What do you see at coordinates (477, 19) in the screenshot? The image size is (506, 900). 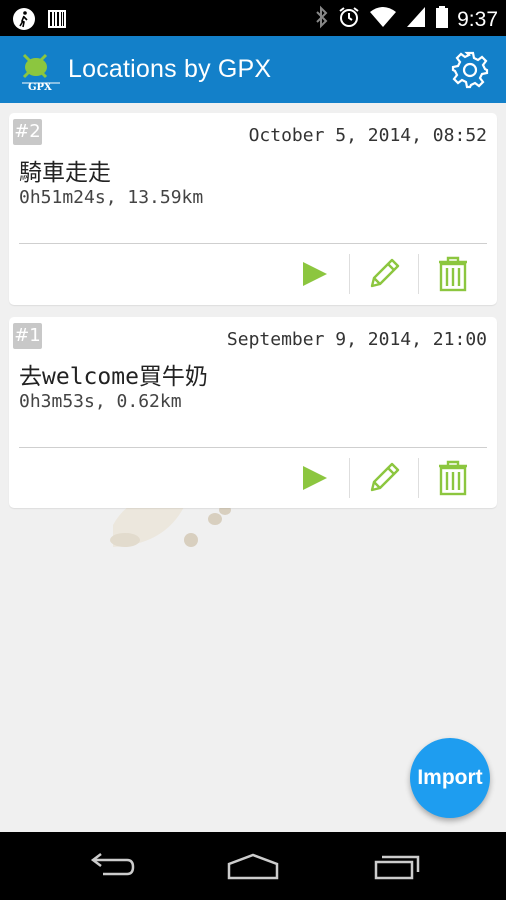 I see `clock: 9:37` at bounding box center [477, 19].